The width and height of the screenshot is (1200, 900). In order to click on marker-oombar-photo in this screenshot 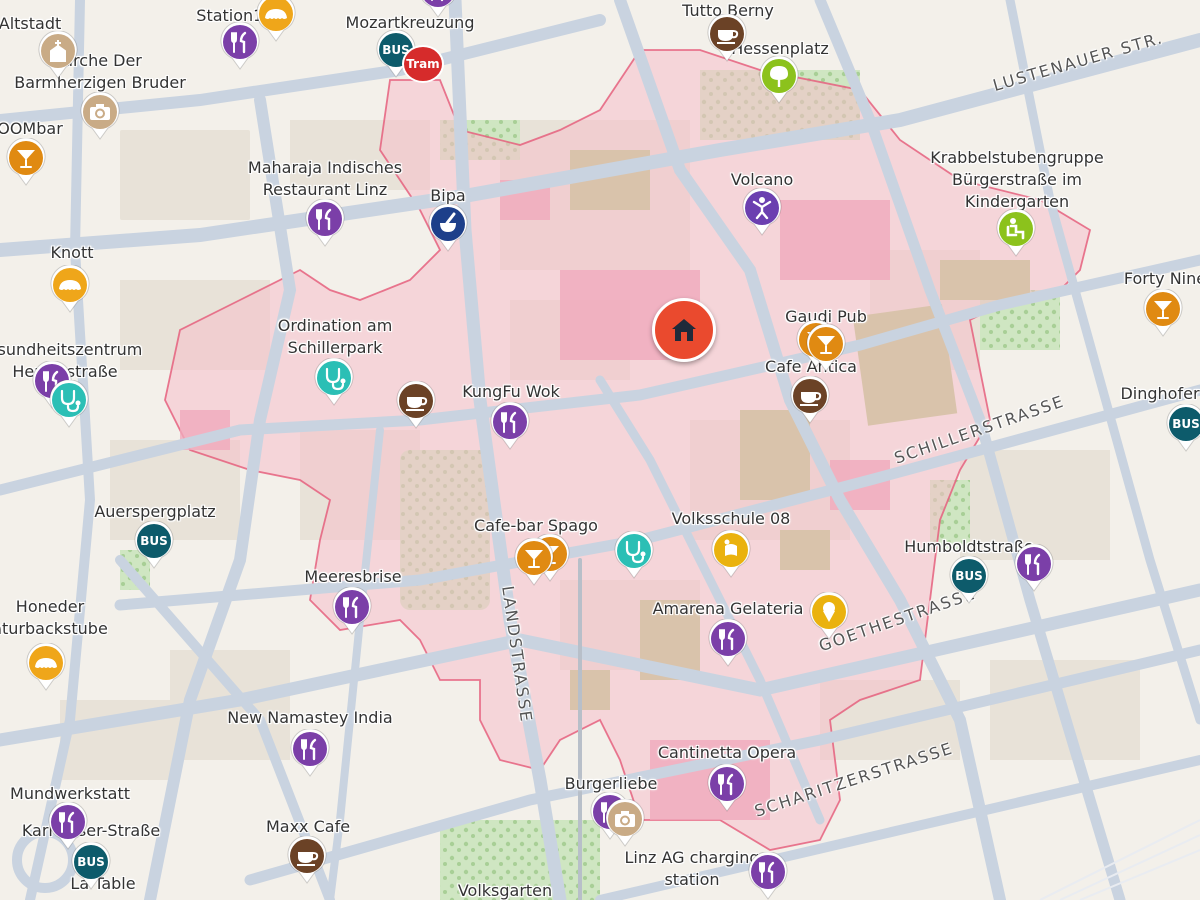, I will do `click(100, 116)`.